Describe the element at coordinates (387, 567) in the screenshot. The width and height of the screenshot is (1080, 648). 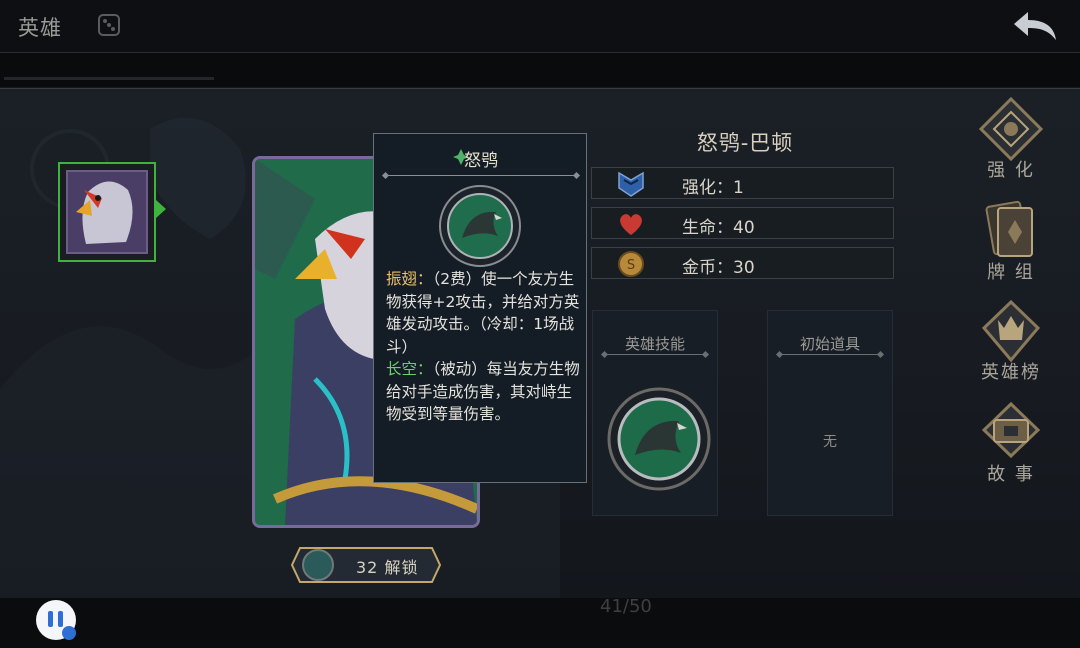
I see `unlock-label: 32 解锁` at that location.